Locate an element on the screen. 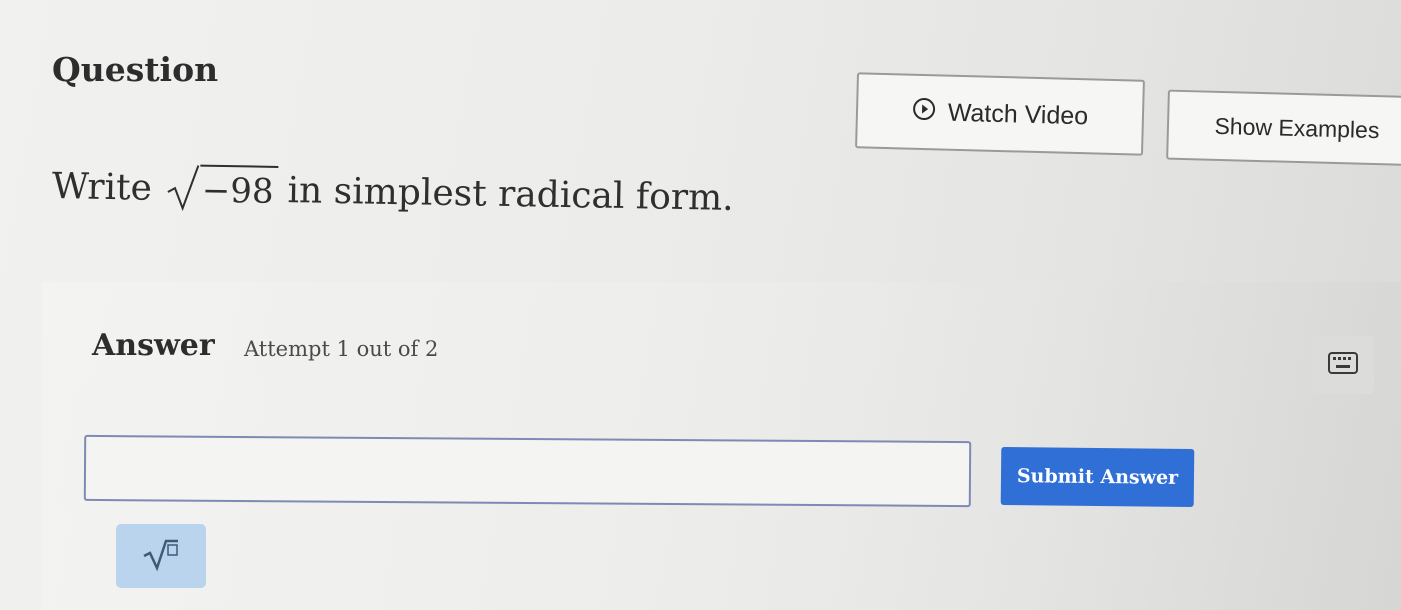  answer-label: Answer is located at coordinates (153, 345).